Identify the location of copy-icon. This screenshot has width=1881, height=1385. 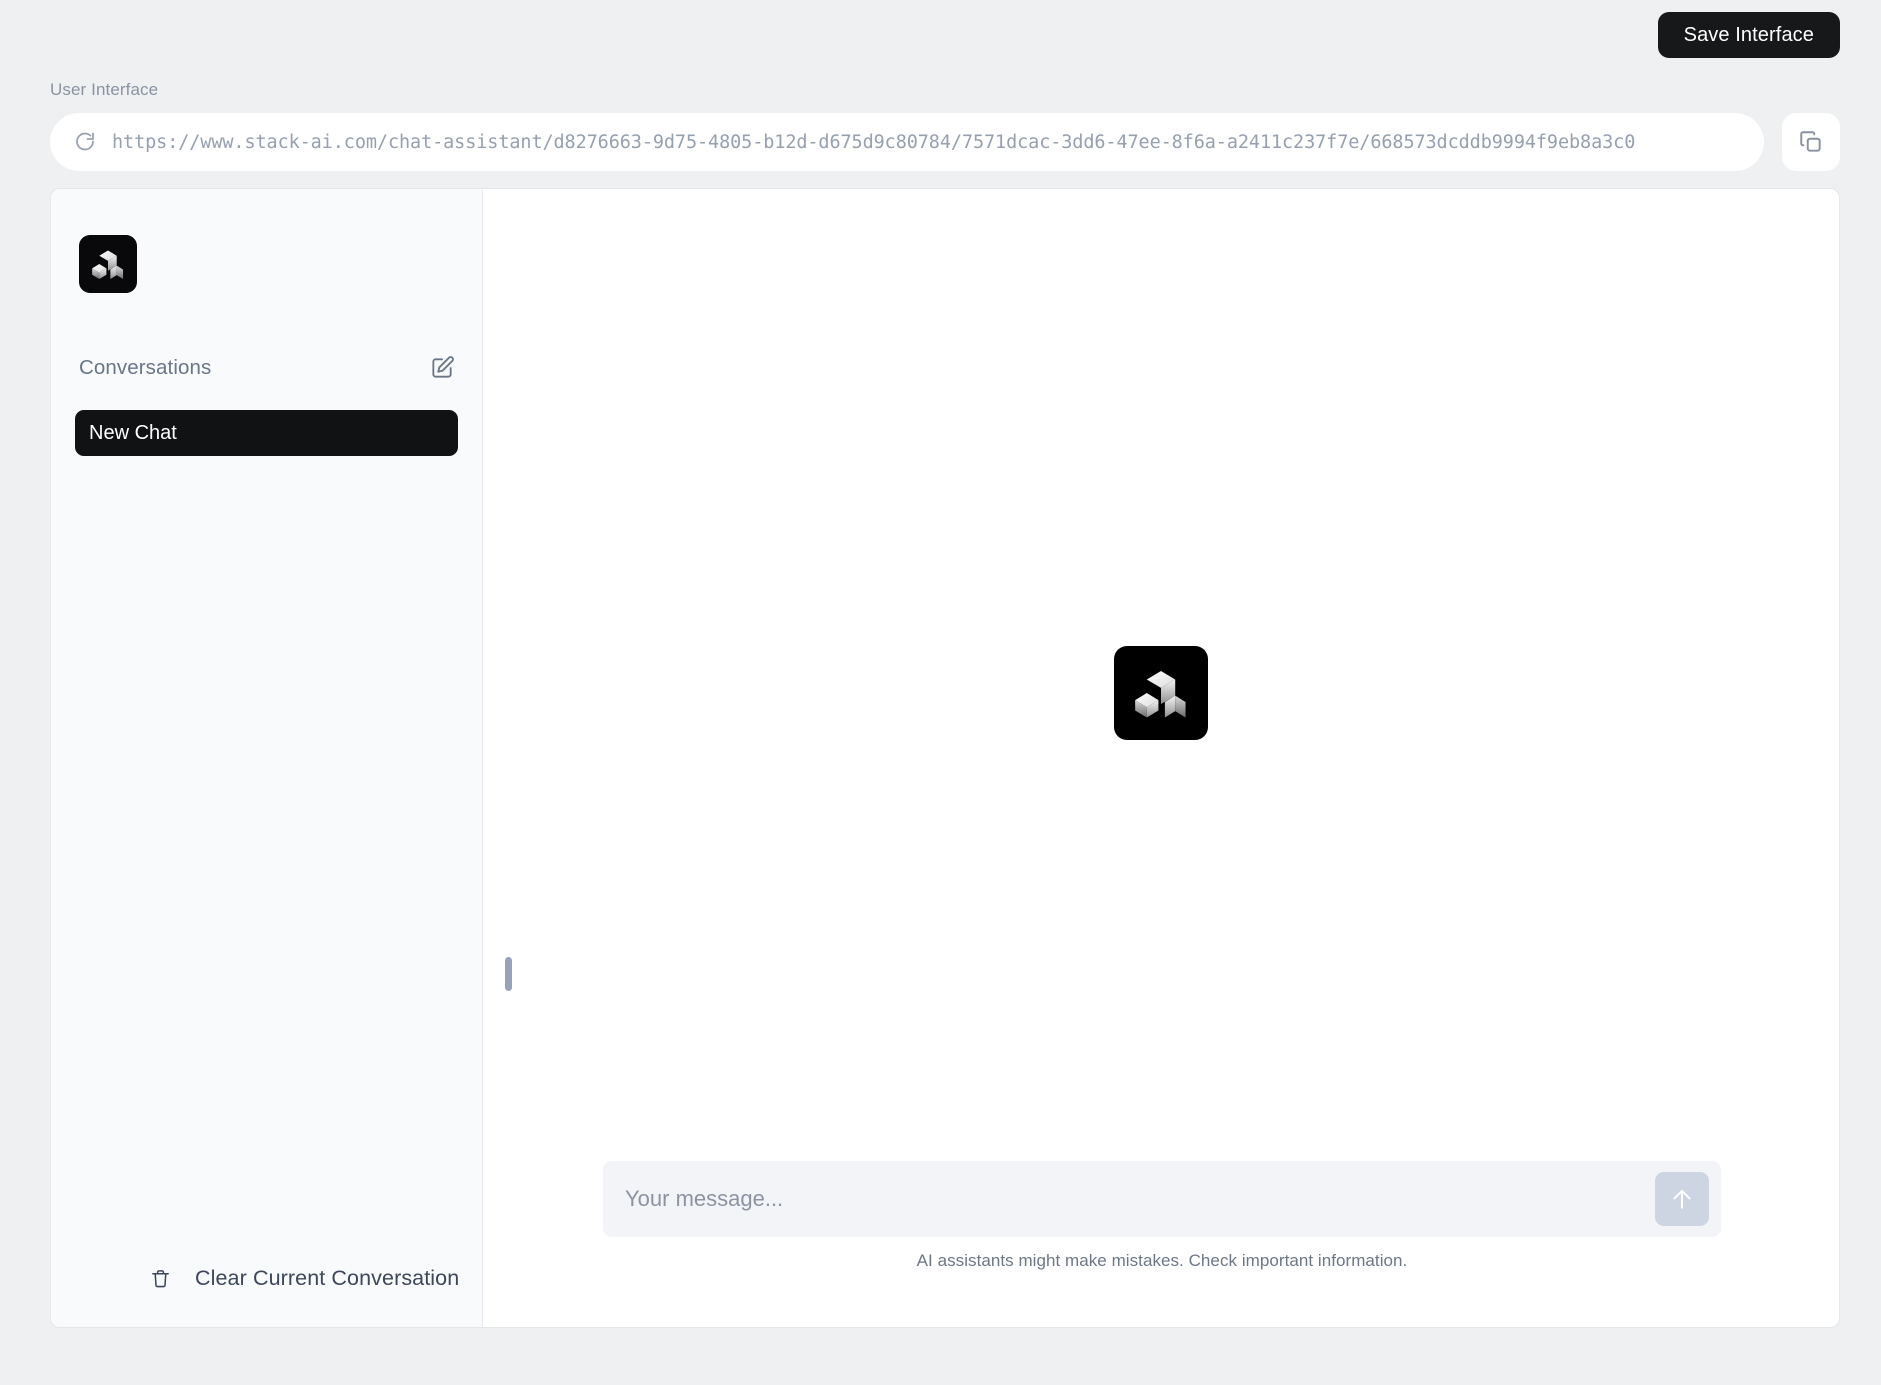
(1810, 141).